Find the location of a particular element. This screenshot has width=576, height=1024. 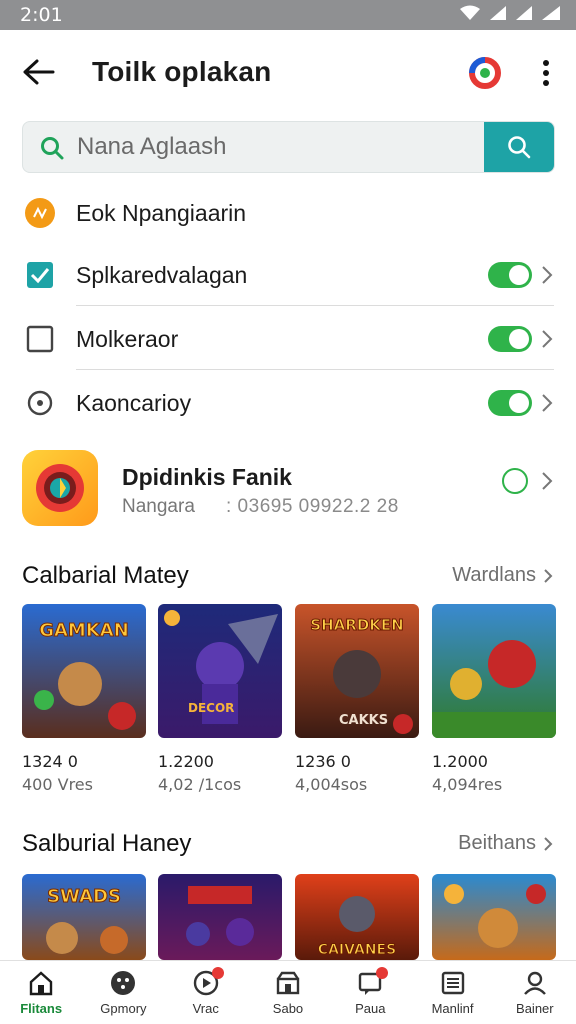

more-menu-button is located at coordinates (546, 73).